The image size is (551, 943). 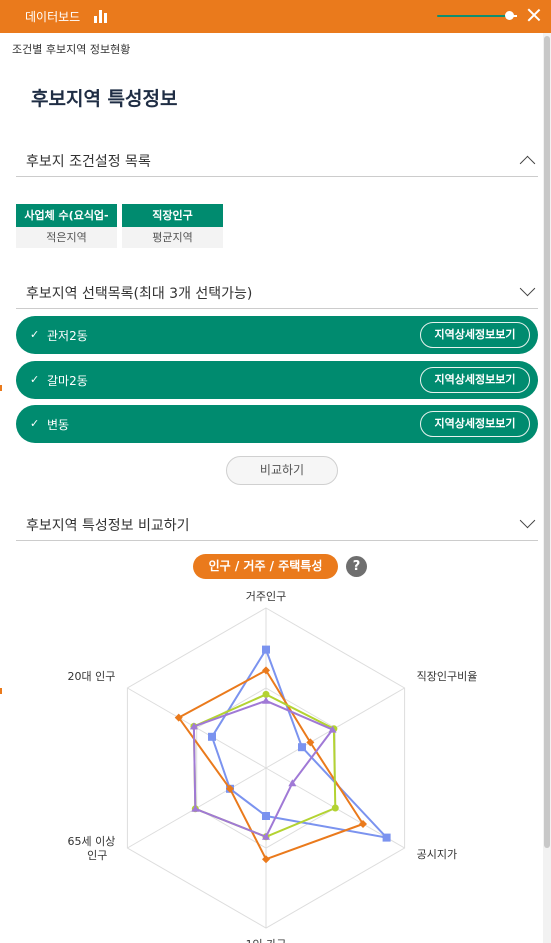 What do you see at coordinates (356, 566) in the screenshot?
I see `help-icon: ?` at bounding box center [356, 566].